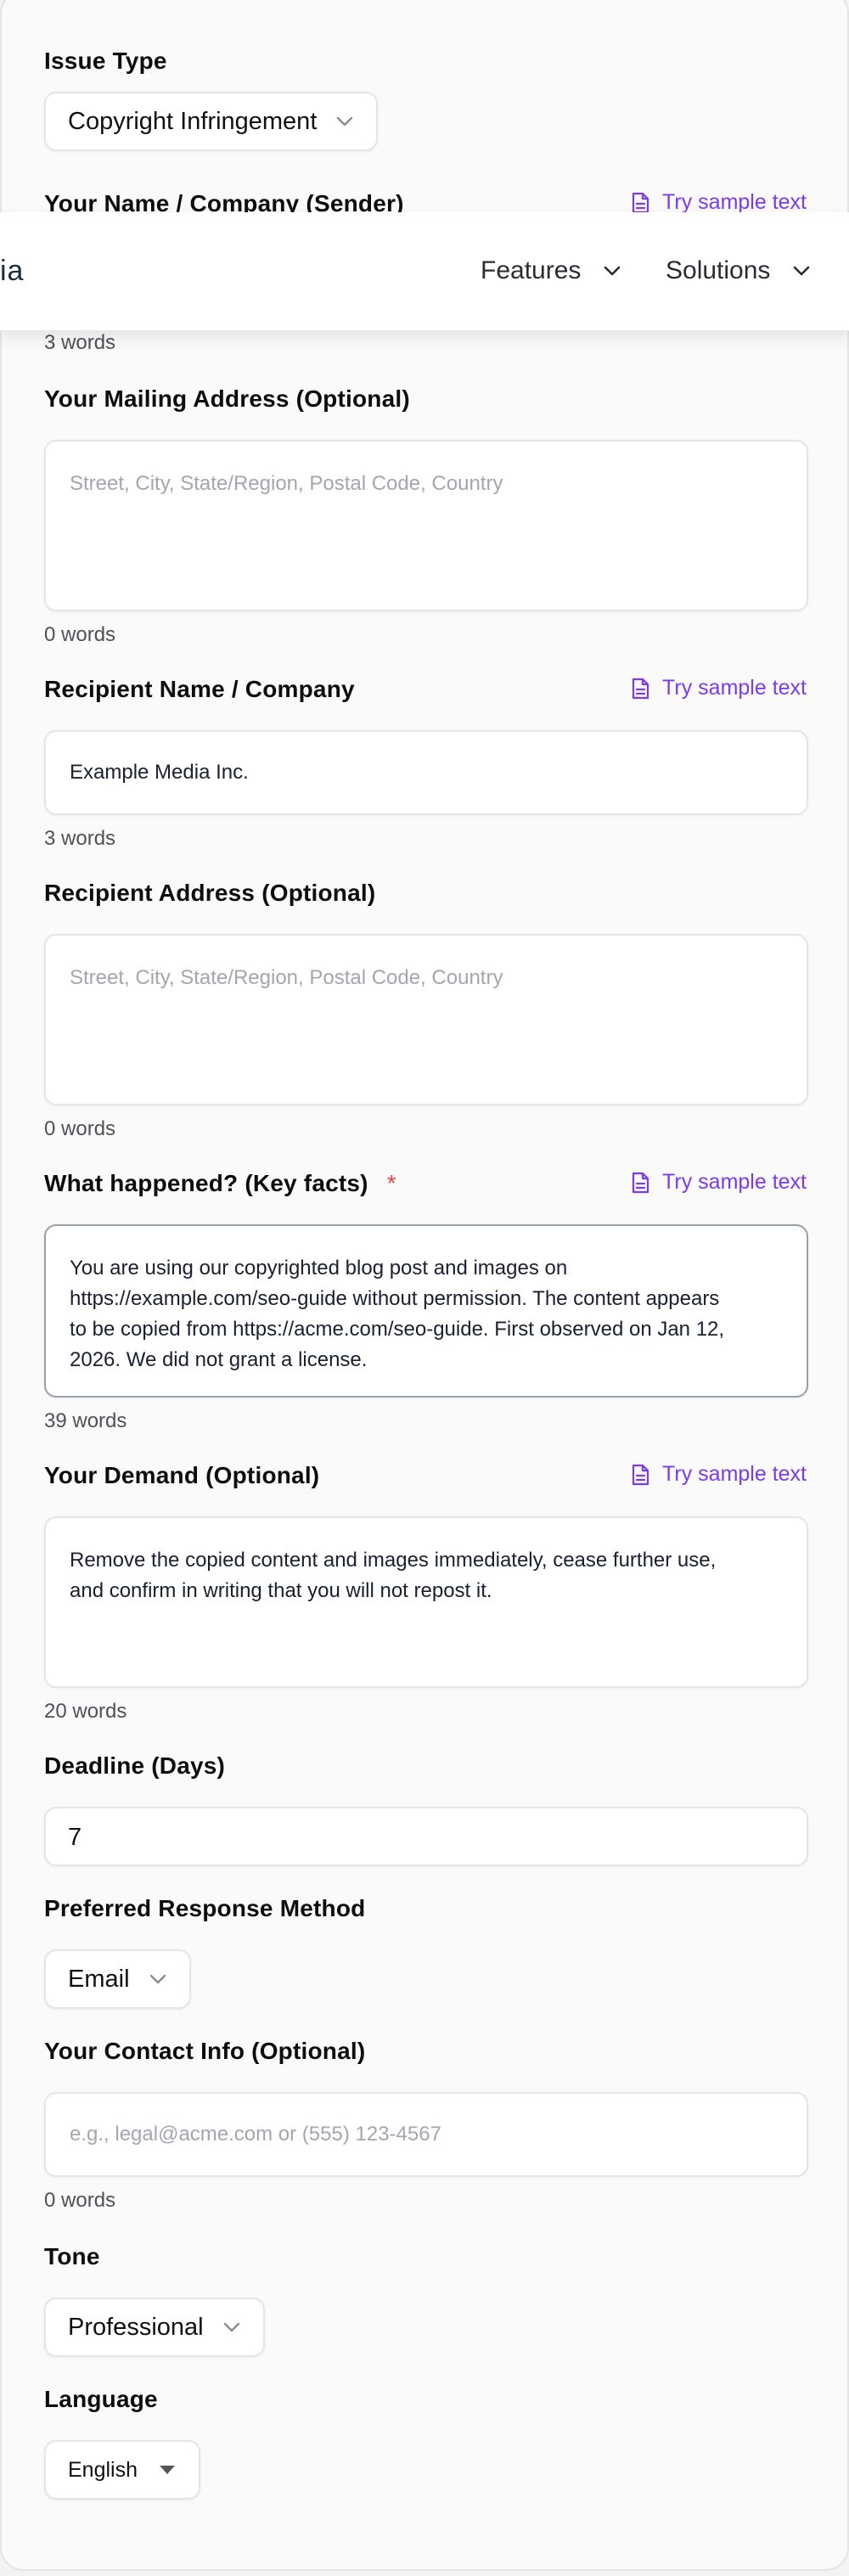  Describe the element at coordinates (135, 1765) in the screenshot. I see `deadline-label: Deadline (Days)` at that location.